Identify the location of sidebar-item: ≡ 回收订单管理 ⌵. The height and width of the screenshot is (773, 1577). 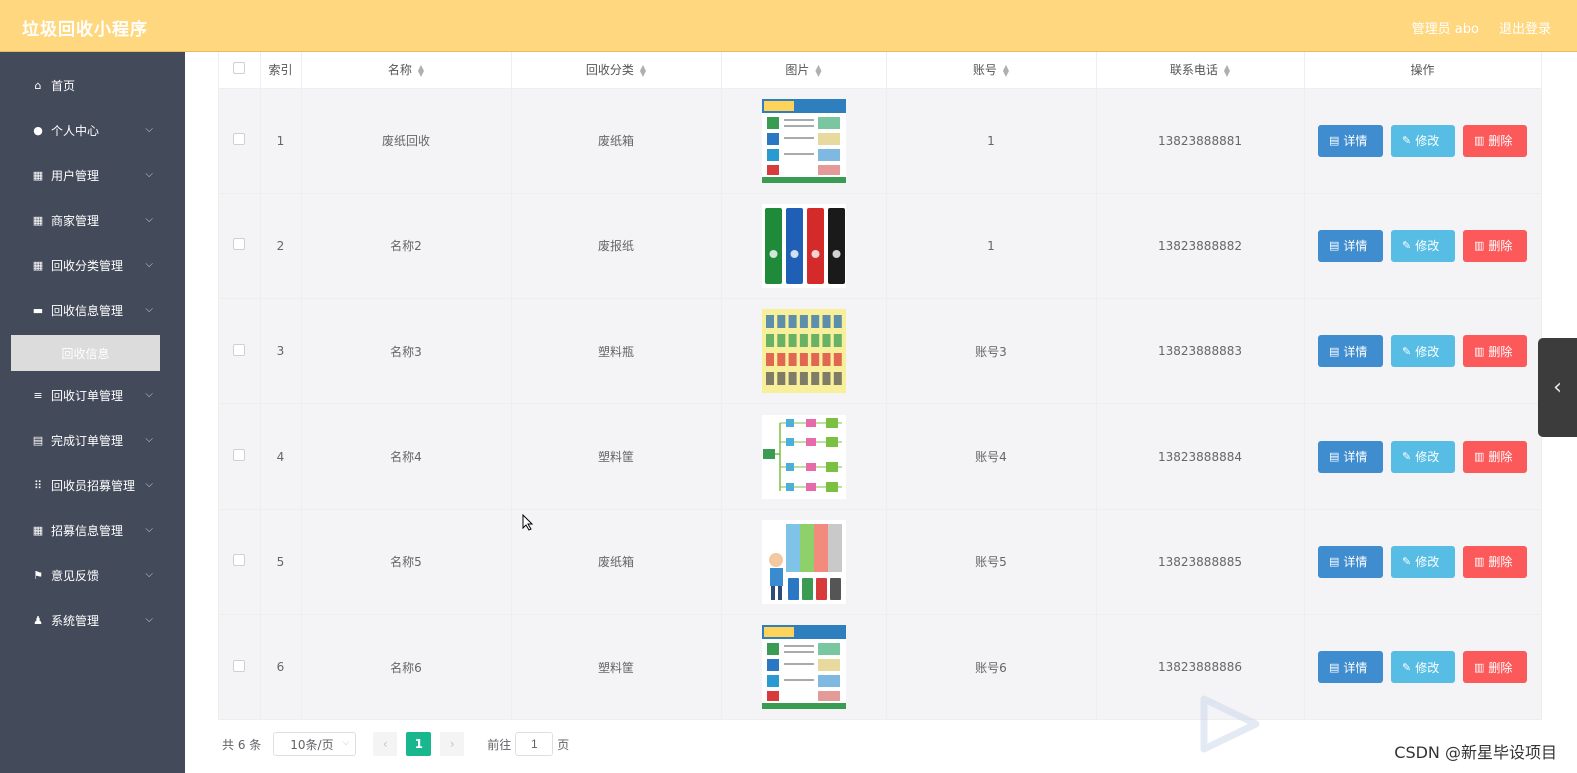
(92, 395).